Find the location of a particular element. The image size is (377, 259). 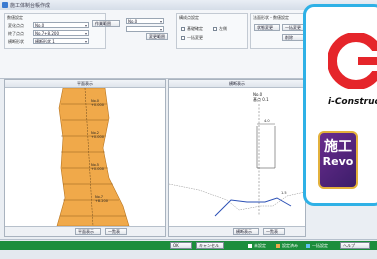

change-point-label: 変化点点 is located at coordinates (16, 25).